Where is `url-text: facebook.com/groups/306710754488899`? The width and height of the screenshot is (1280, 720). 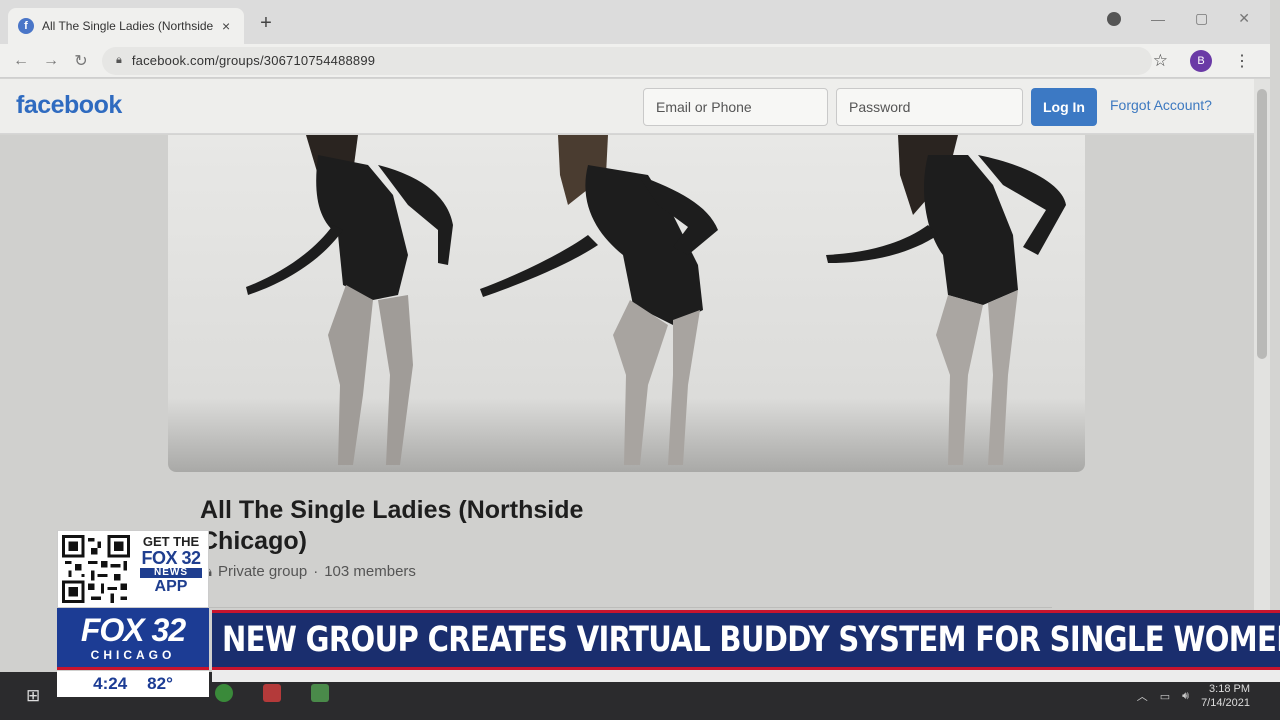
url-text: facebook.com/groups/306710754488899 is located at coordinates (253, 60).